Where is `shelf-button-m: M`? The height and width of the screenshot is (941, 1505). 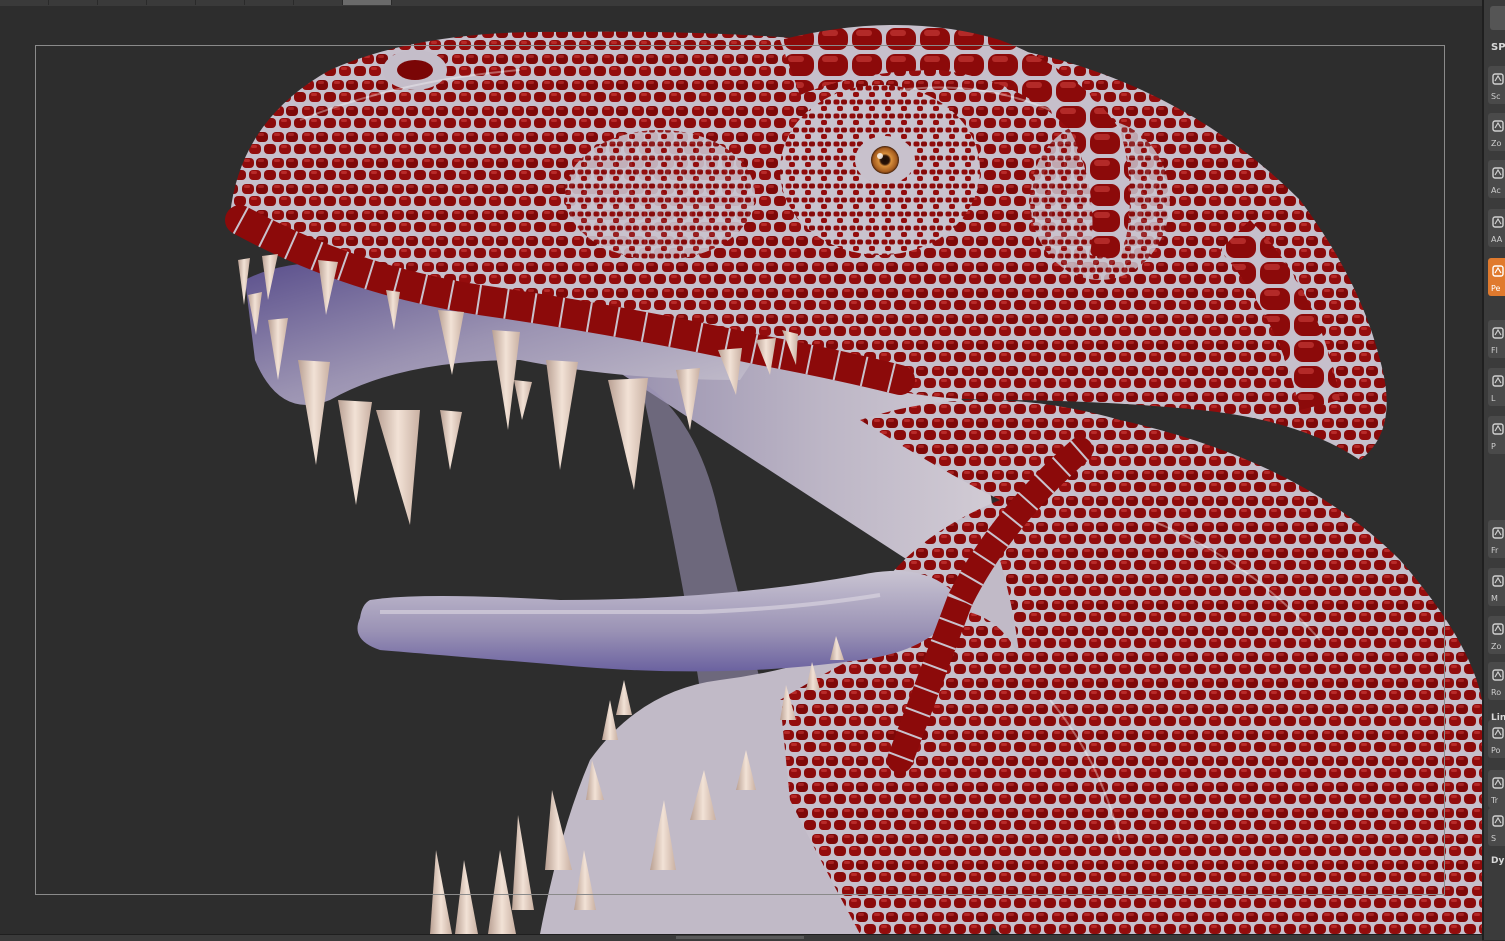
shelf-button-m: M is located at coordinates (1496, 587).